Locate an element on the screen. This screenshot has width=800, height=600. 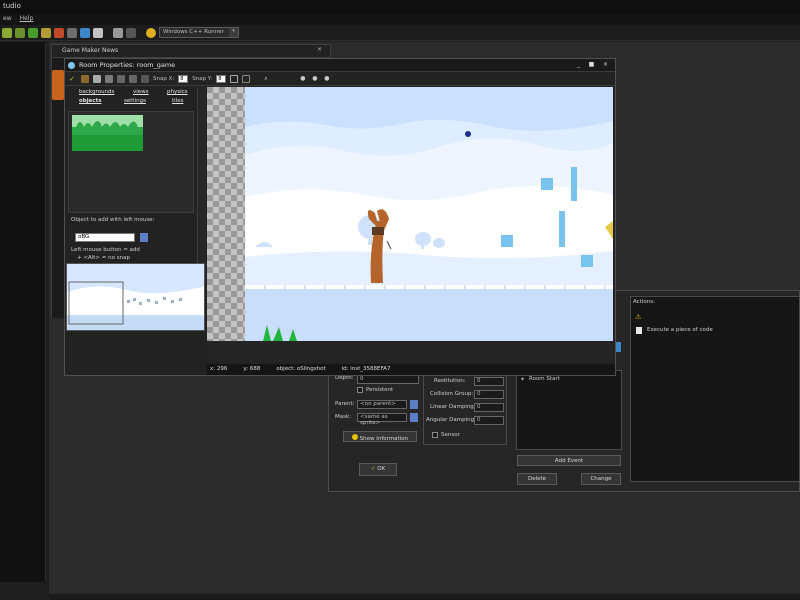
ok-check-icon: ✓ is located at coordinates (73, 79).